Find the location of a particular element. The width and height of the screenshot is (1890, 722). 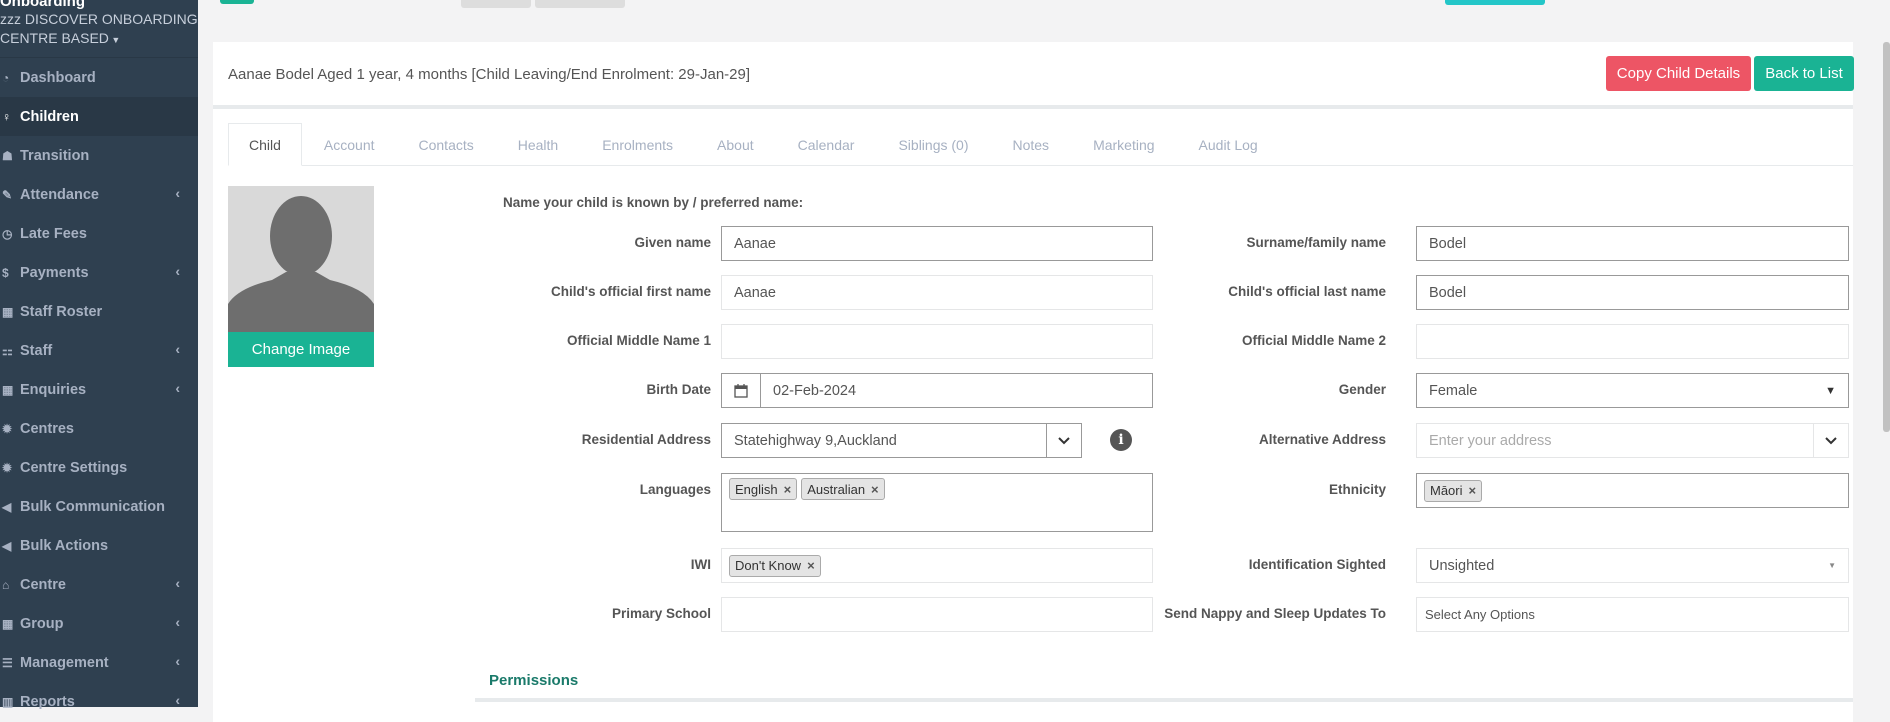

residential-address-input: Statehighway 9,Auckland is located at coordinates (884, 440).